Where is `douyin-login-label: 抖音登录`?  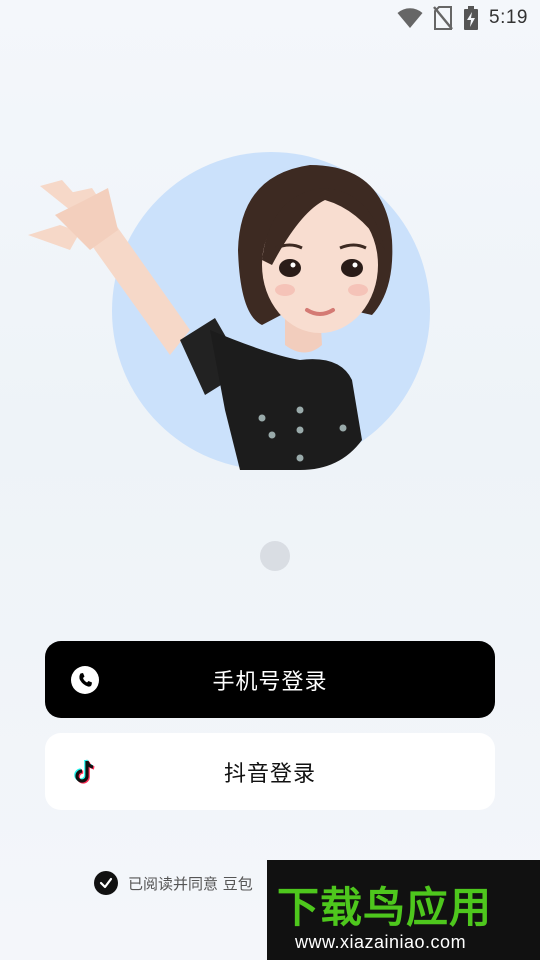 douyin-login-label: 抖音登录 is located at coordinates (269, 774).